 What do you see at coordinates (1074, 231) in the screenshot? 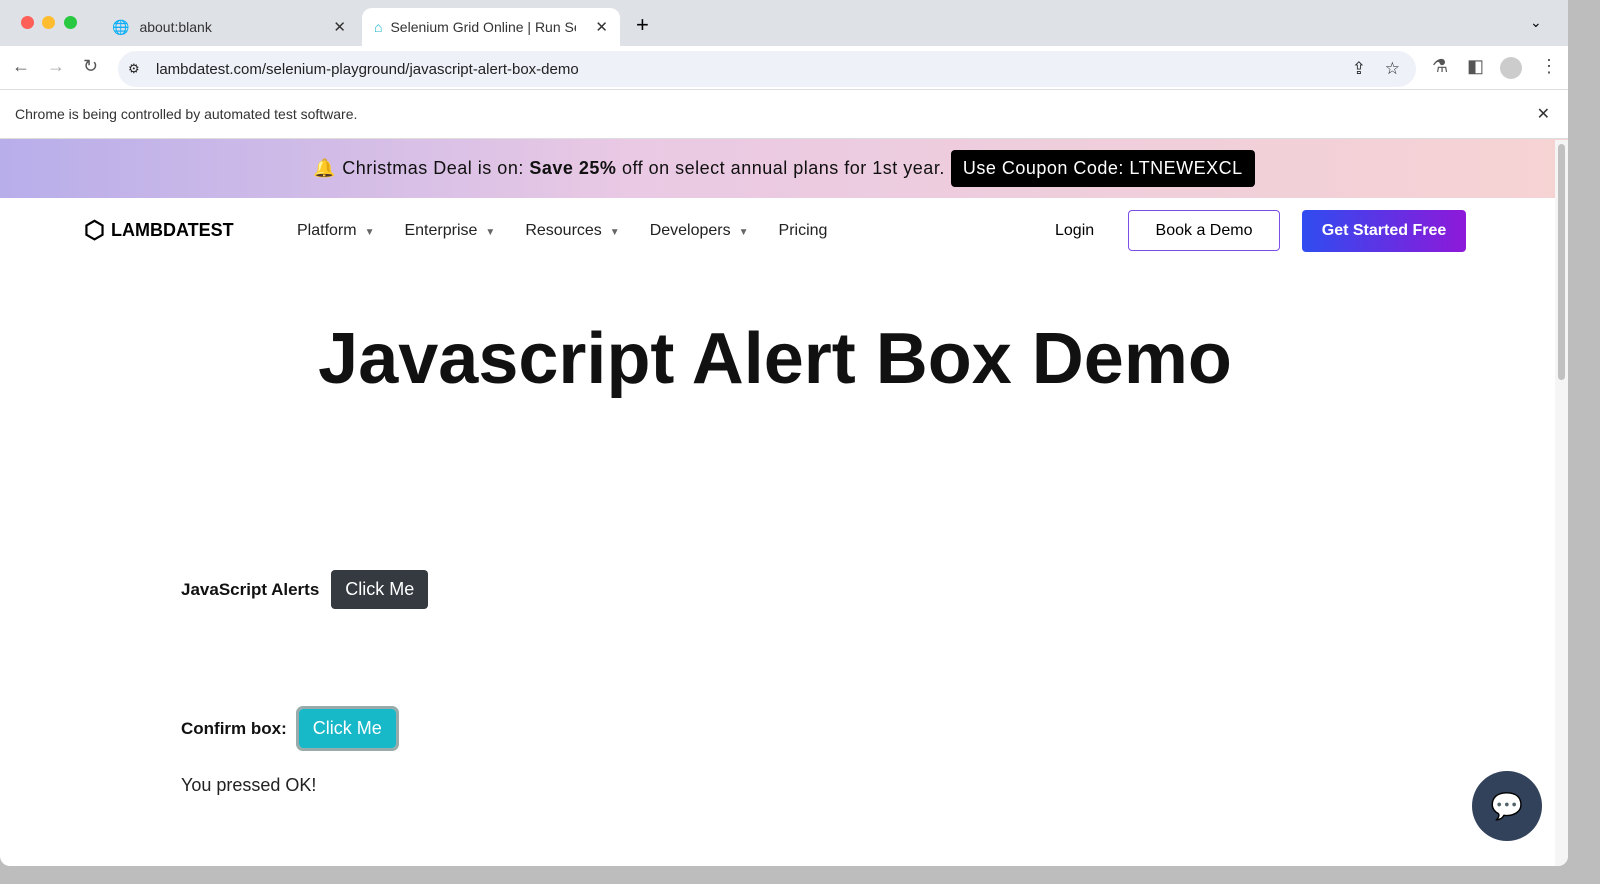
I see `login-link: Login` at bounding box center [1074, 231].